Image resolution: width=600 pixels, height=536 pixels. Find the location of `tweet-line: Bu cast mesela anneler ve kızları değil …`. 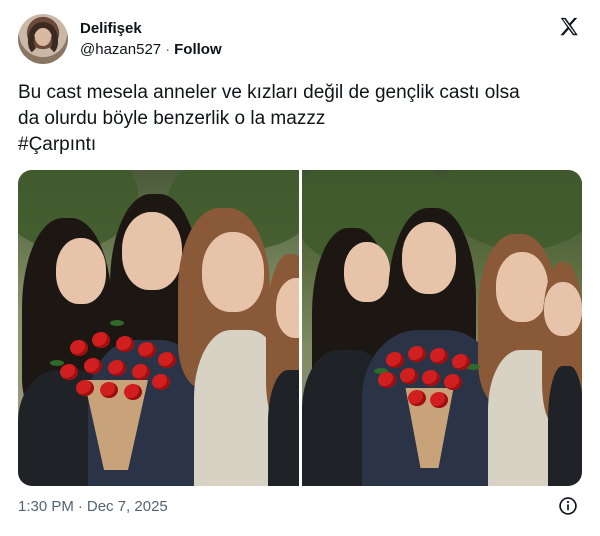

tweet-line: Bu cast mesela anneler ve kızları değil … is located at coordinates (269, 92).